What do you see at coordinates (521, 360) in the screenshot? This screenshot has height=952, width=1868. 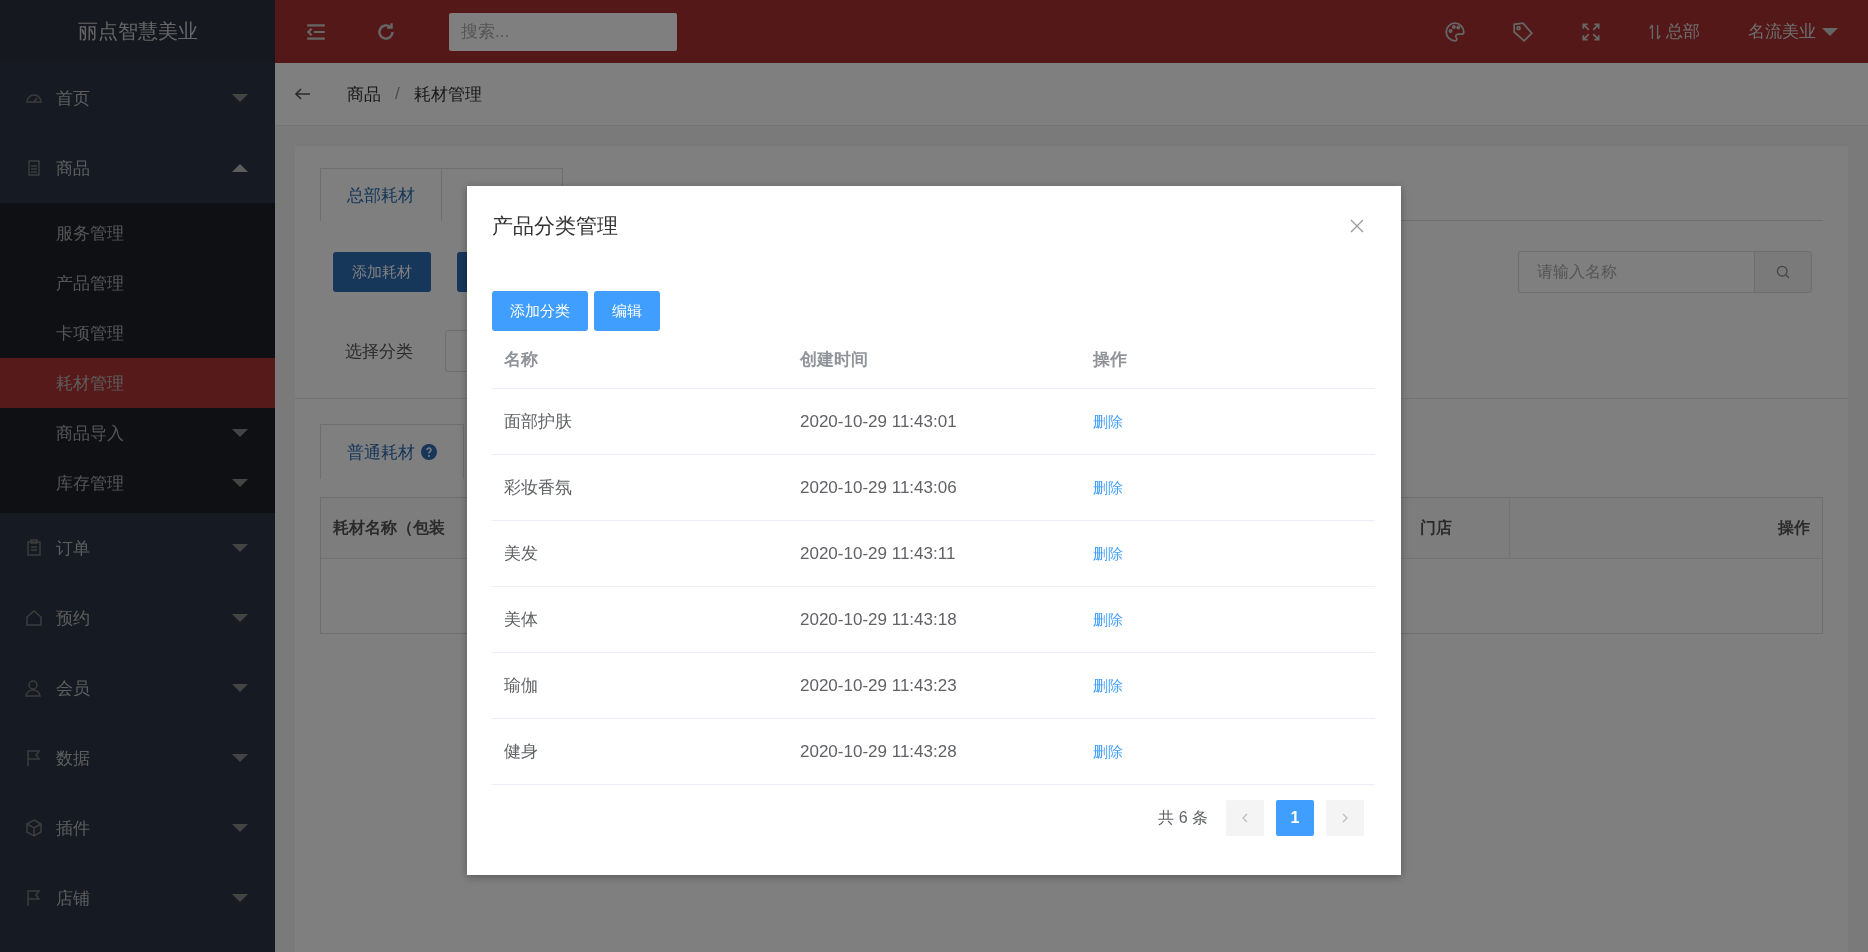 I see `column-header: 名称` at bounding box center [521, 360].